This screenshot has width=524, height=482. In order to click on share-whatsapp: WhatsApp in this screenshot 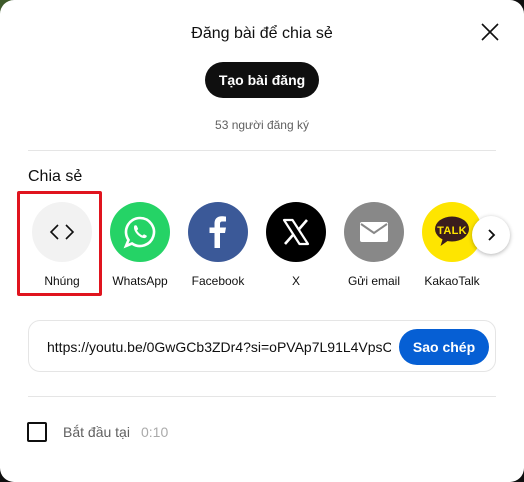, I will do `click(140, 245)`.